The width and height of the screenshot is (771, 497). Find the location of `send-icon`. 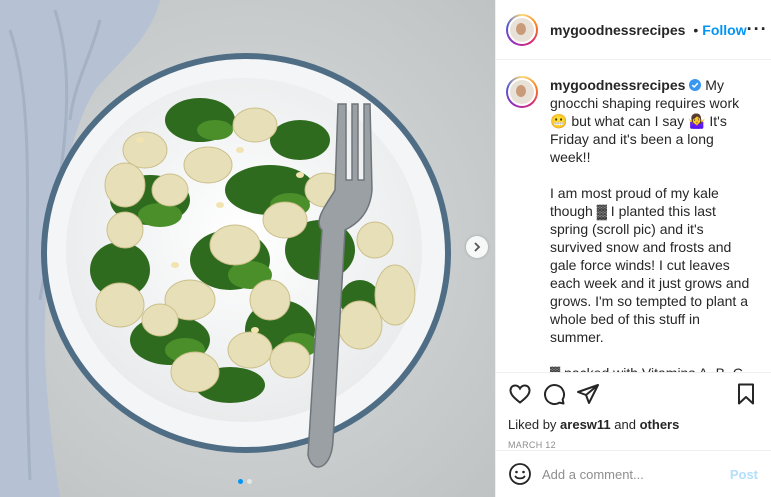

send-icon is located at coordinates (588, 394).